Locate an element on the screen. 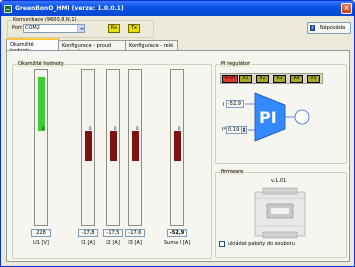 This screenshot has width=355, height=267. help-icon: ? is located at coordinates (312, 28).